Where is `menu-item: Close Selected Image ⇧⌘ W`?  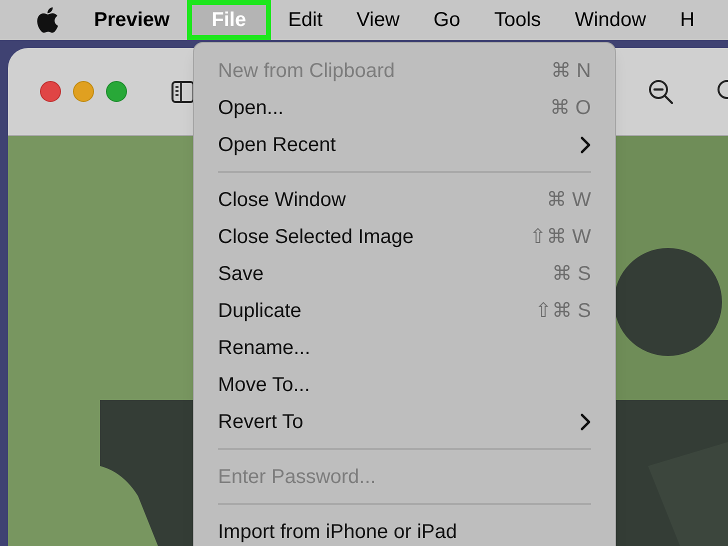
menu-item: Close Selected Image ⇧⌘ W is located at coordinates (404, 236).